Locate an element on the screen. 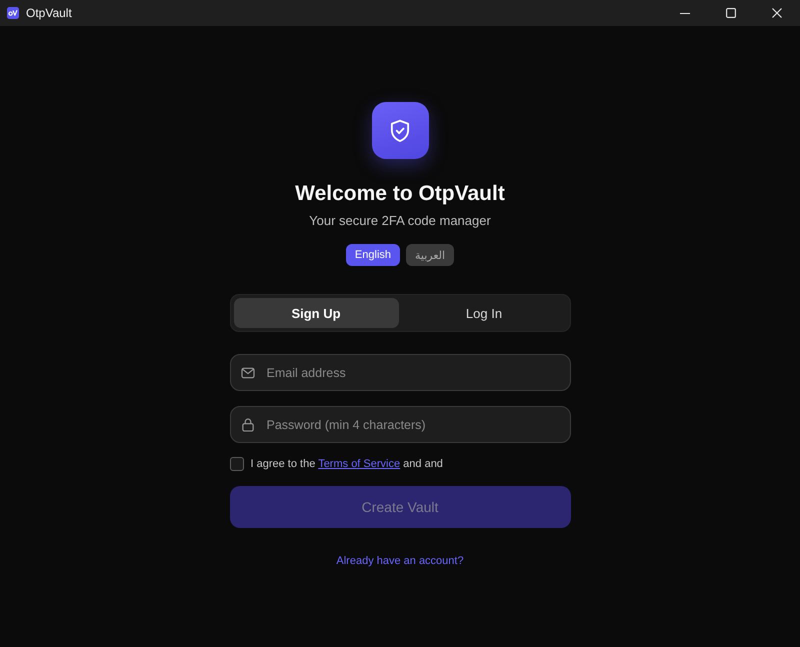  shield-check-icon is located at coordinates (400, 130).